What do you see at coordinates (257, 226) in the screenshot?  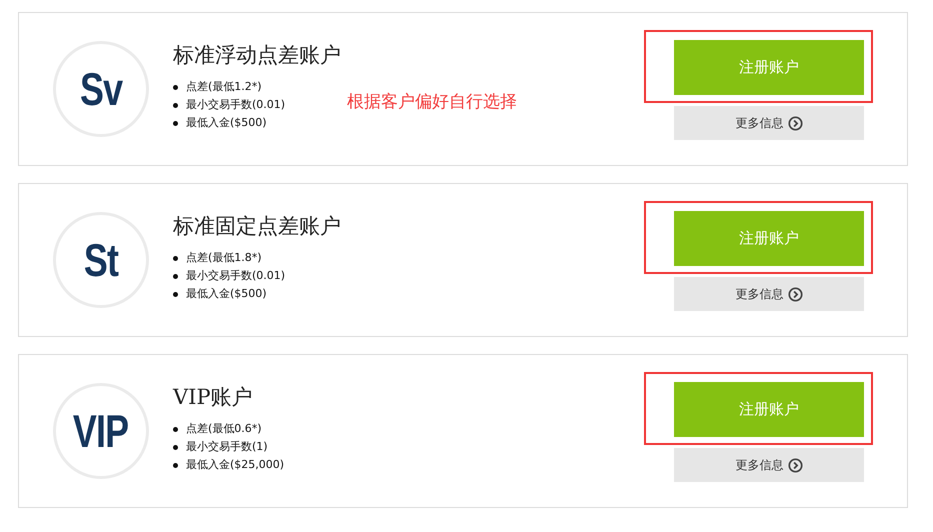 I see `account-title: 标准固定点差账户` at bounding box center [257, 226].